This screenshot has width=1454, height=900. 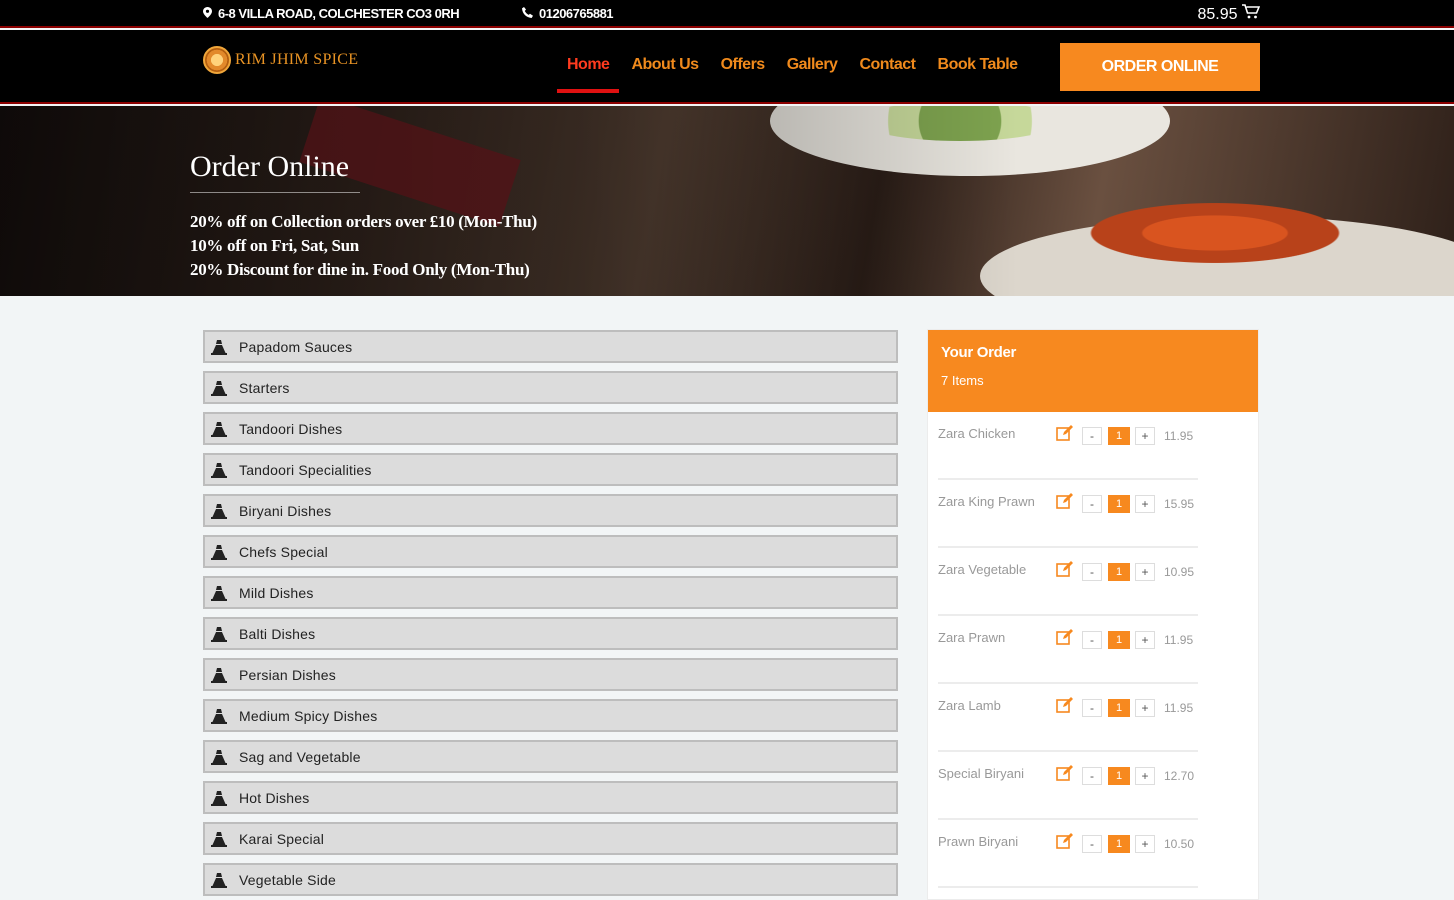 I want to click on order-item: Special Biryani - 1 + 12.70, so click(x=1068, y=786).